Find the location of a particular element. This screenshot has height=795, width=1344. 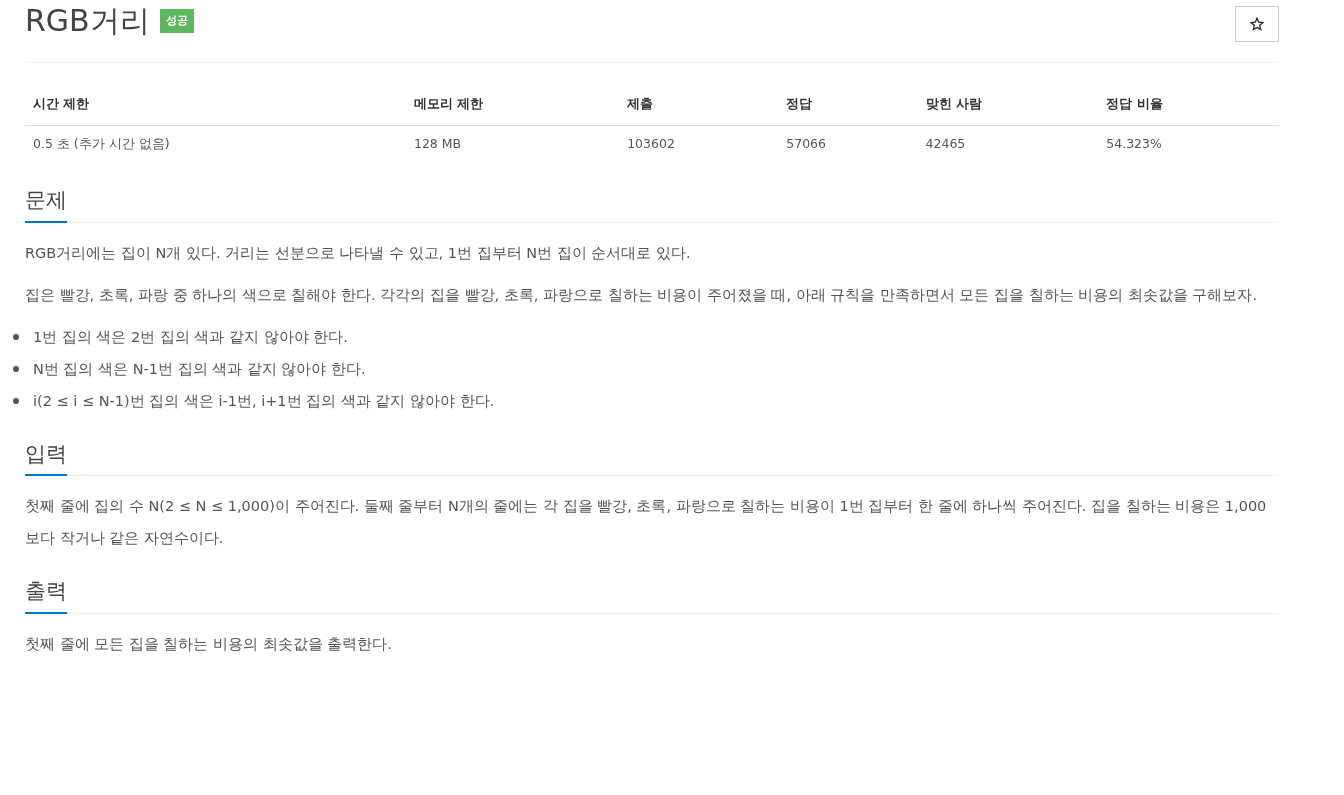

list-item-text: N번 집의 색은 N-1번 집의 색과 같지 않아야 한다. is located at coordinates (199, 369).